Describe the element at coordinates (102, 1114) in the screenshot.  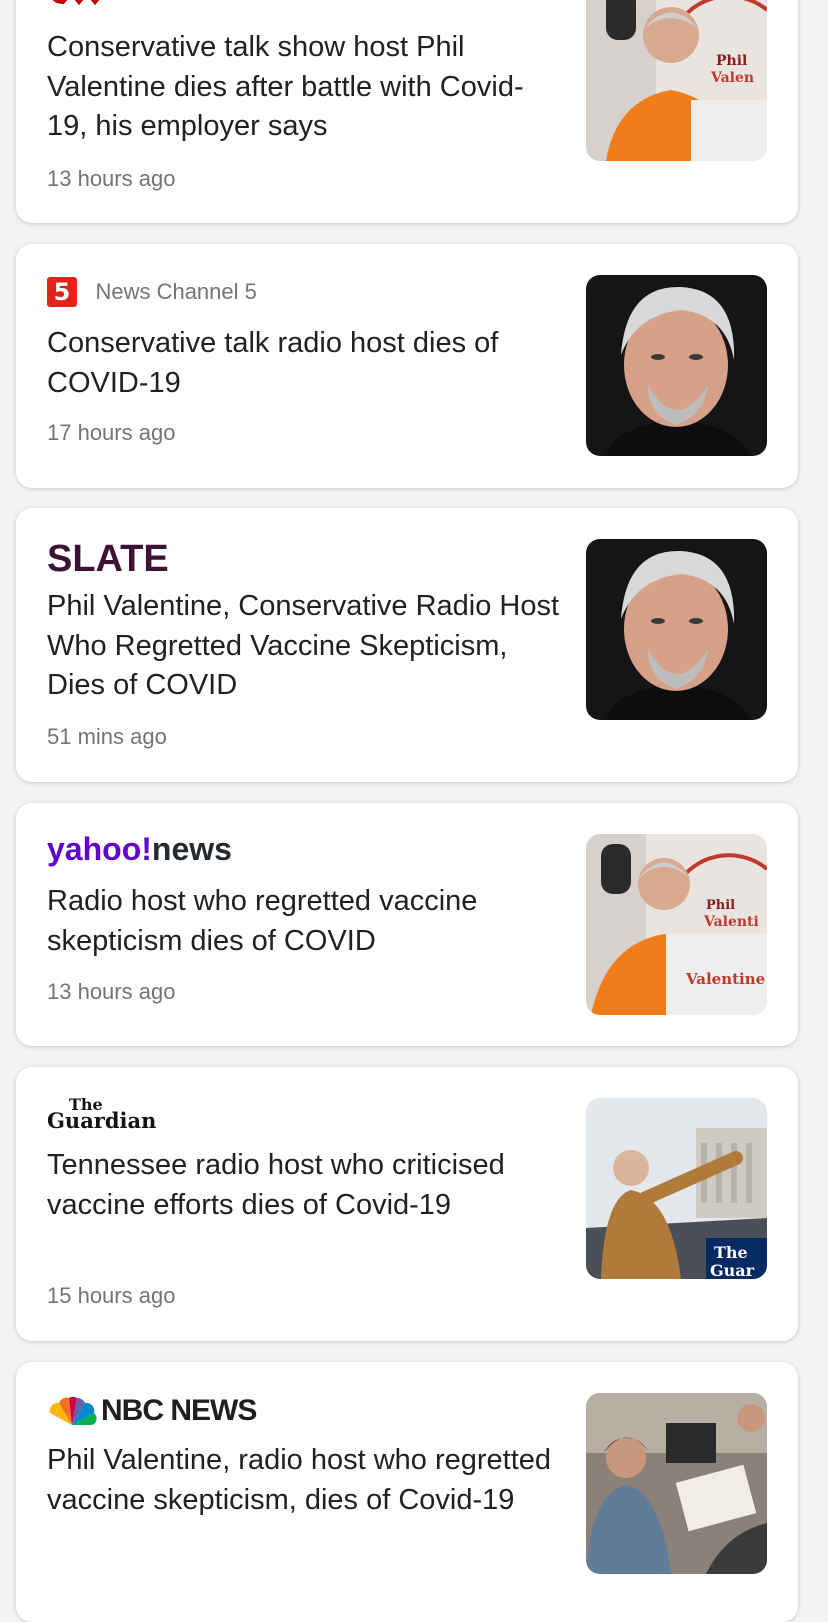
I see `guardian-logo: The Guardian` at that location.